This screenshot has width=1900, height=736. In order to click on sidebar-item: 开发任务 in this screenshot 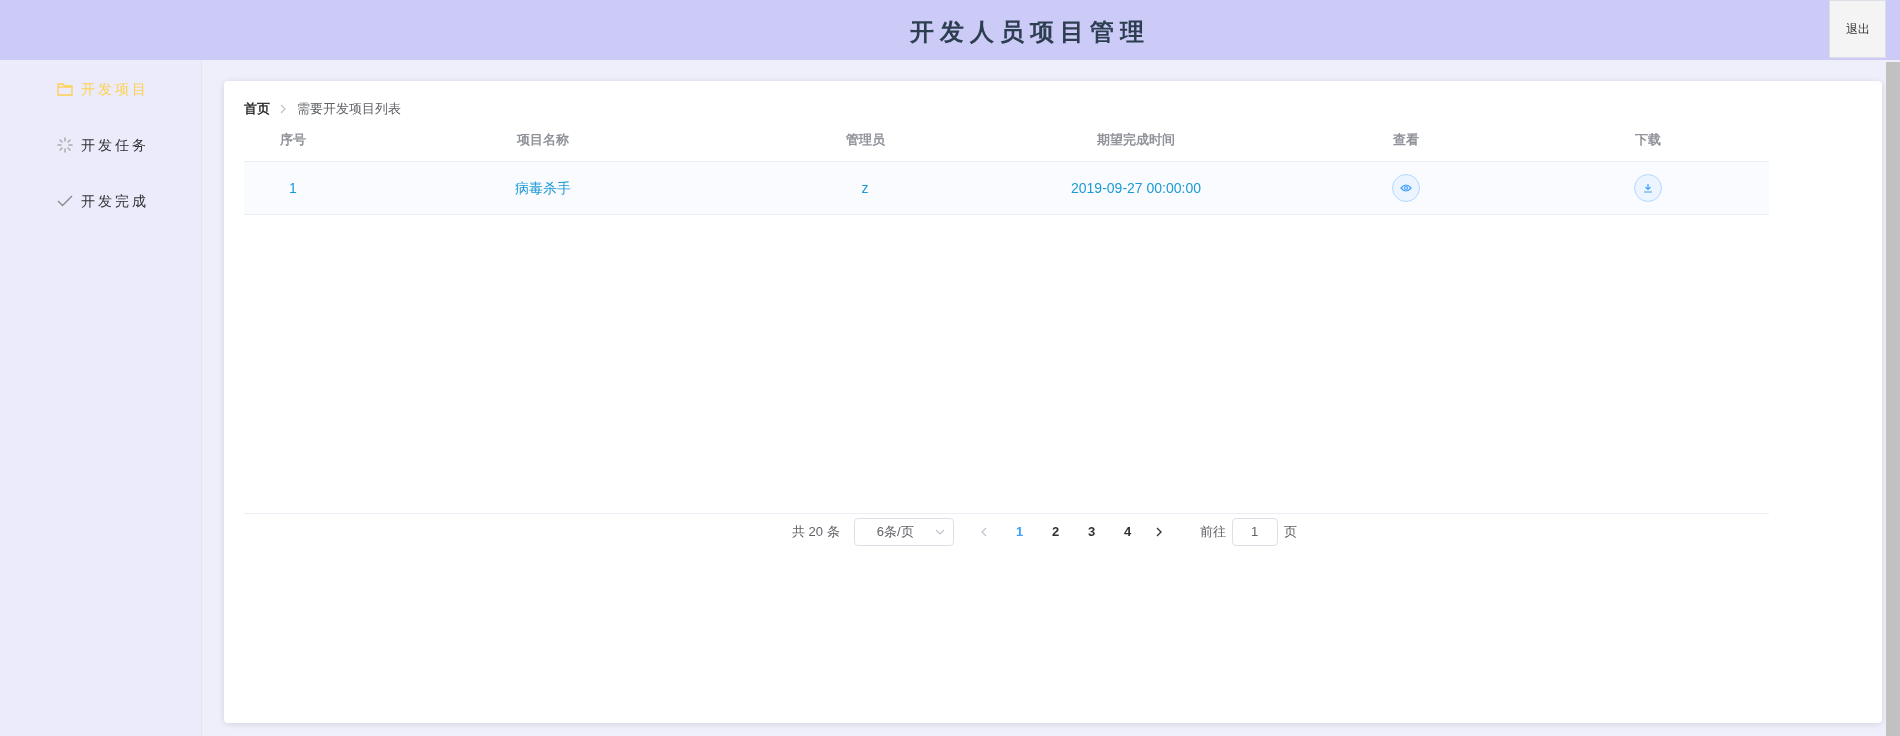, I will do `click(100, 145)`.